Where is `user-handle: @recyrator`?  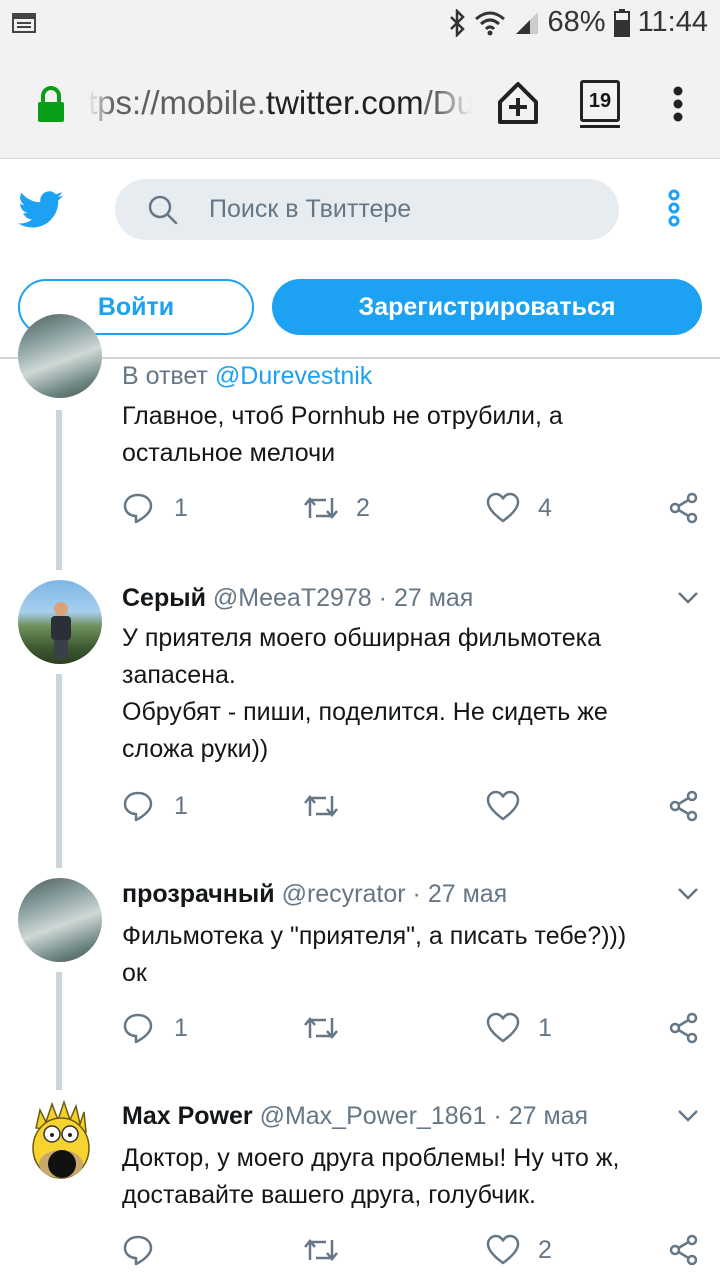 user-handle: @recyrator is located at coordinates (344, 894).